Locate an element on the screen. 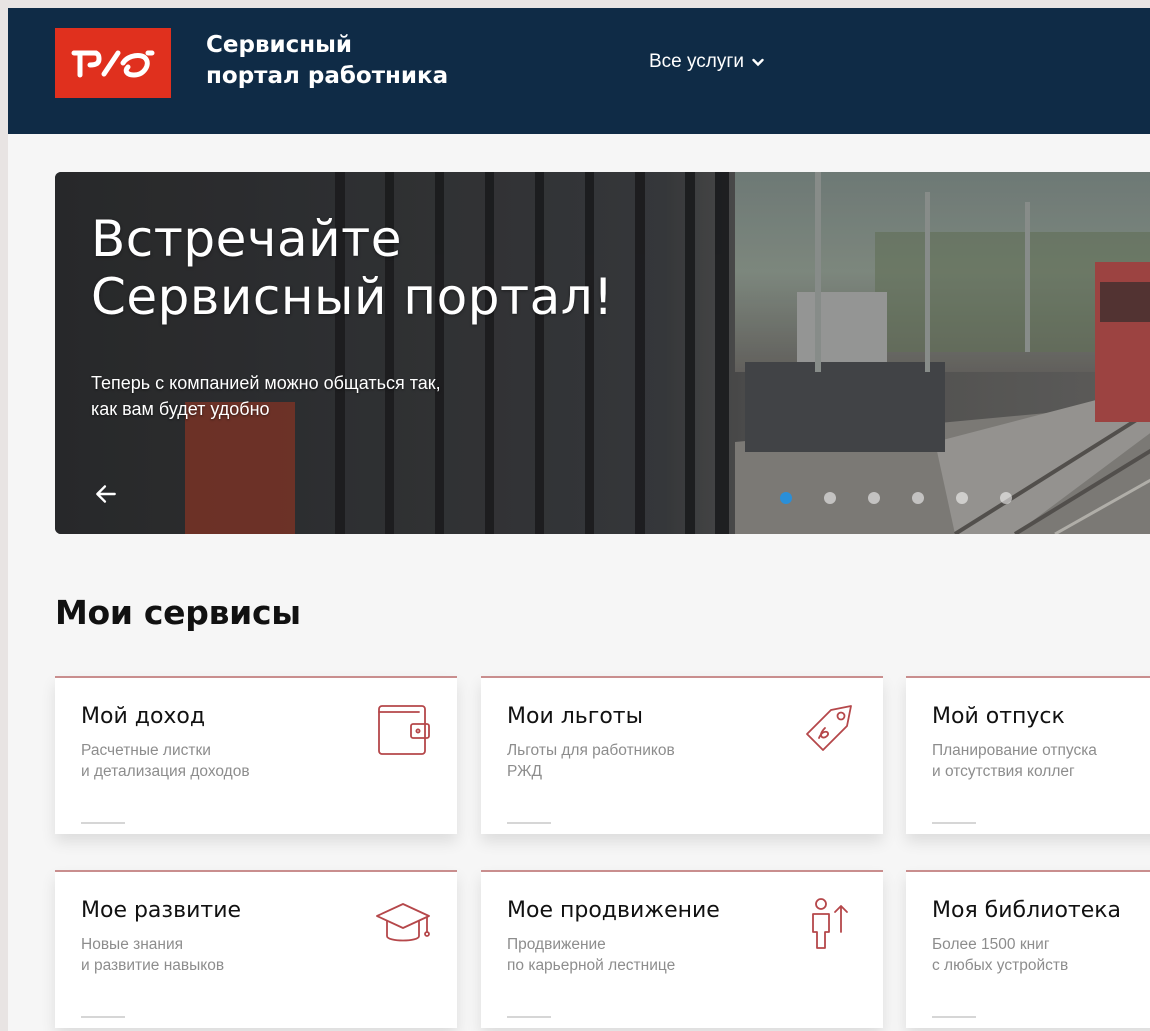 The width and height of the screenshot is (1150, 1031). top-navbar: Сервисный портал работника Все услуги is located at coordinates (579, 71).